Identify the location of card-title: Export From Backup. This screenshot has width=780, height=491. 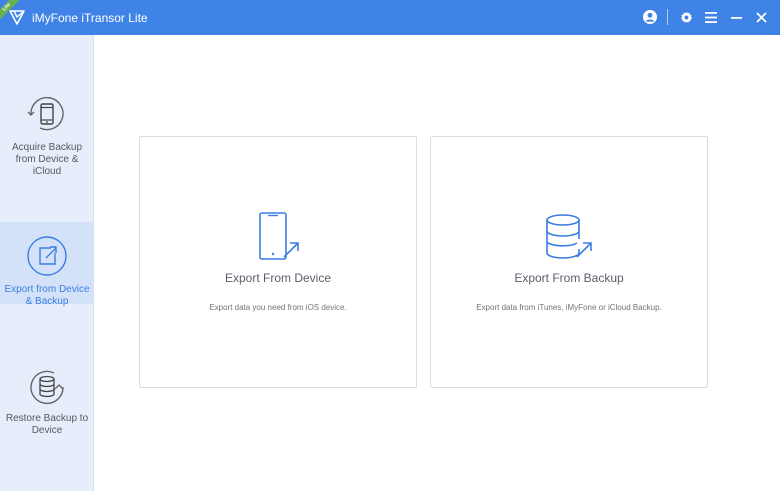
(569, 278).